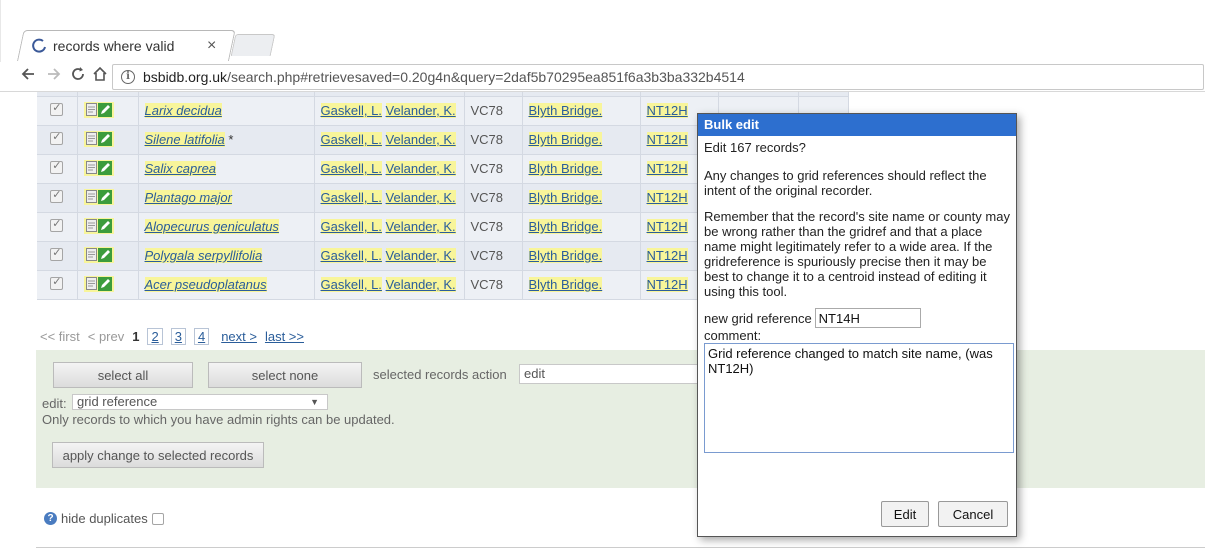  I want to click on tab-close-icon: ×, so click(211, 46).